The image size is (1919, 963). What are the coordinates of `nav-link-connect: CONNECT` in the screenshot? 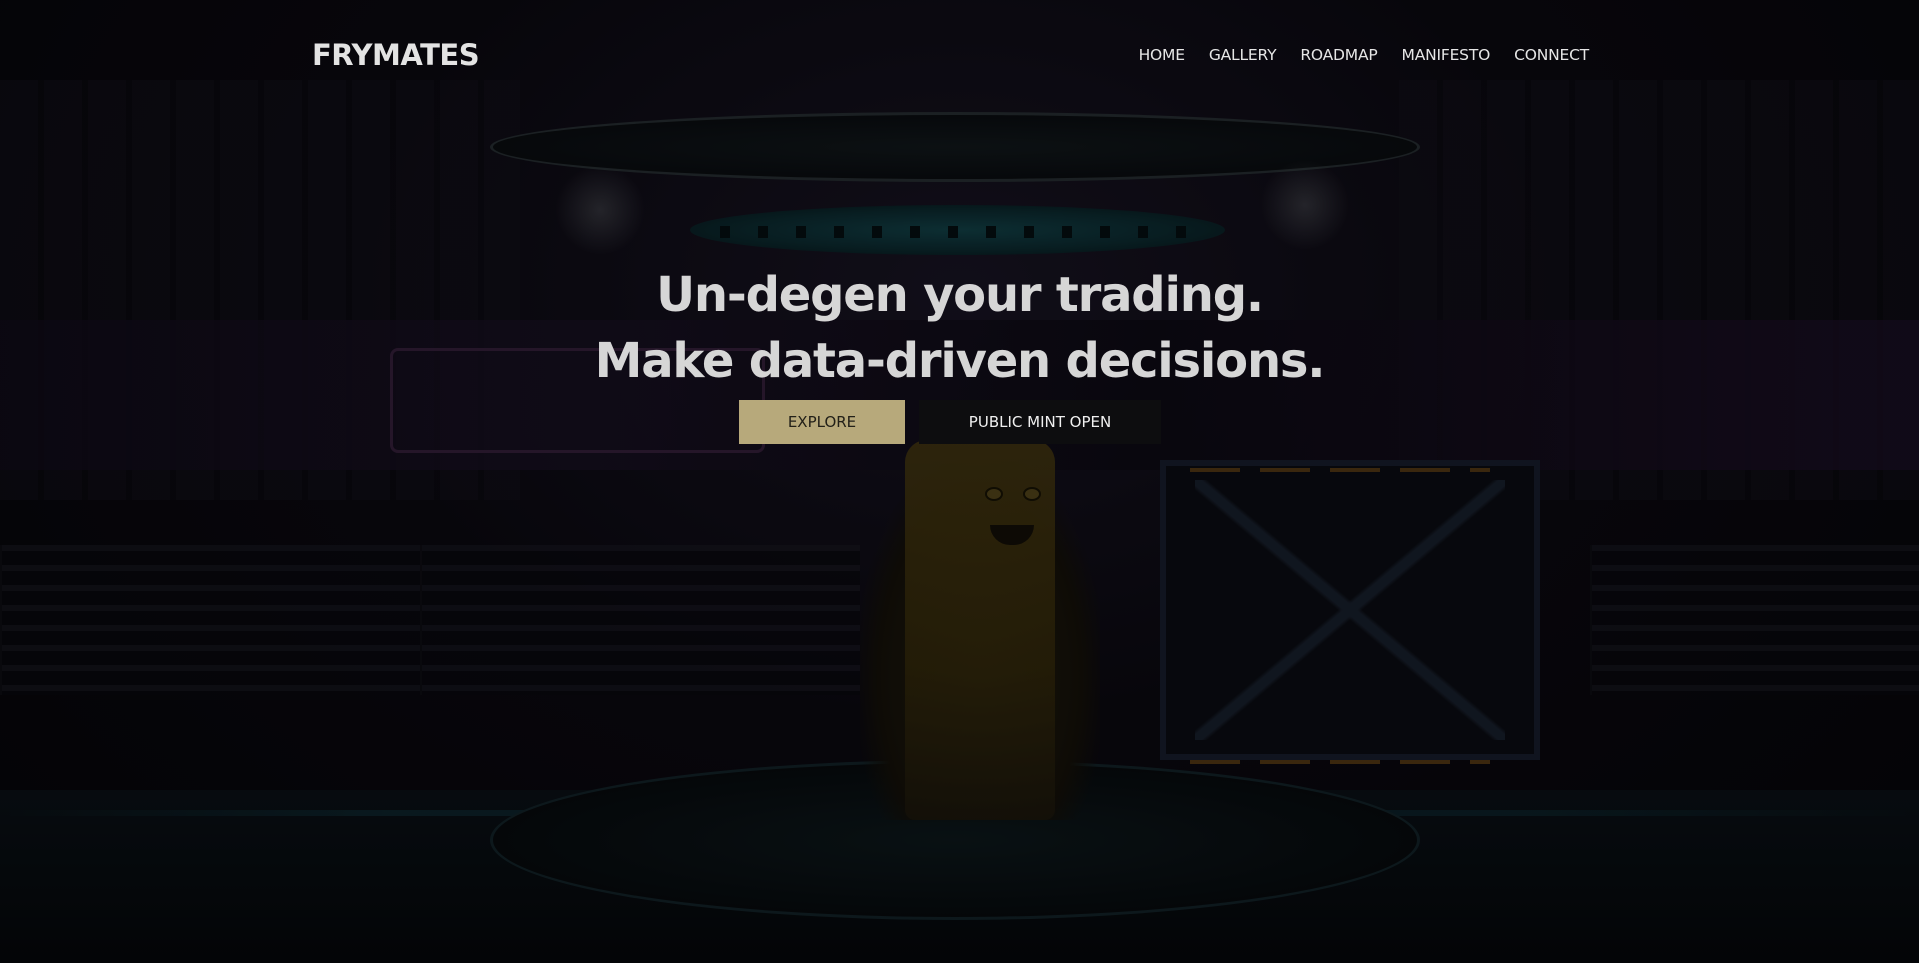 It's located at (1551, 55).